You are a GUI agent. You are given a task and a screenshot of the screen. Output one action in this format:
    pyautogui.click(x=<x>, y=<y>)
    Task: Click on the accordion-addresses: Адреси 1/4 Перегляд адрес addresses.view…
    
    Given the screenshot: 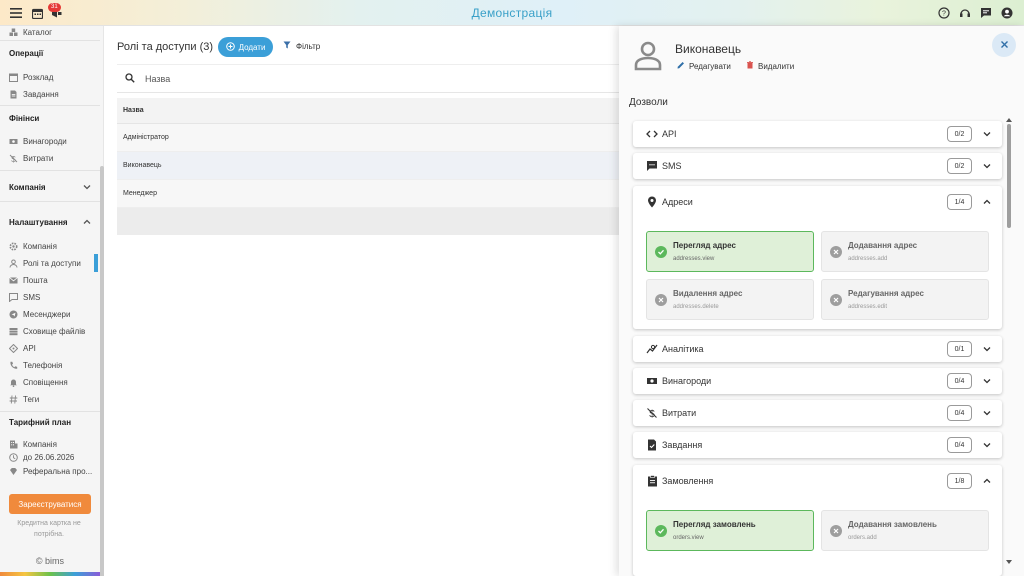 What is the action you would take?
    pyautogui.click(x=817, y=257)
    